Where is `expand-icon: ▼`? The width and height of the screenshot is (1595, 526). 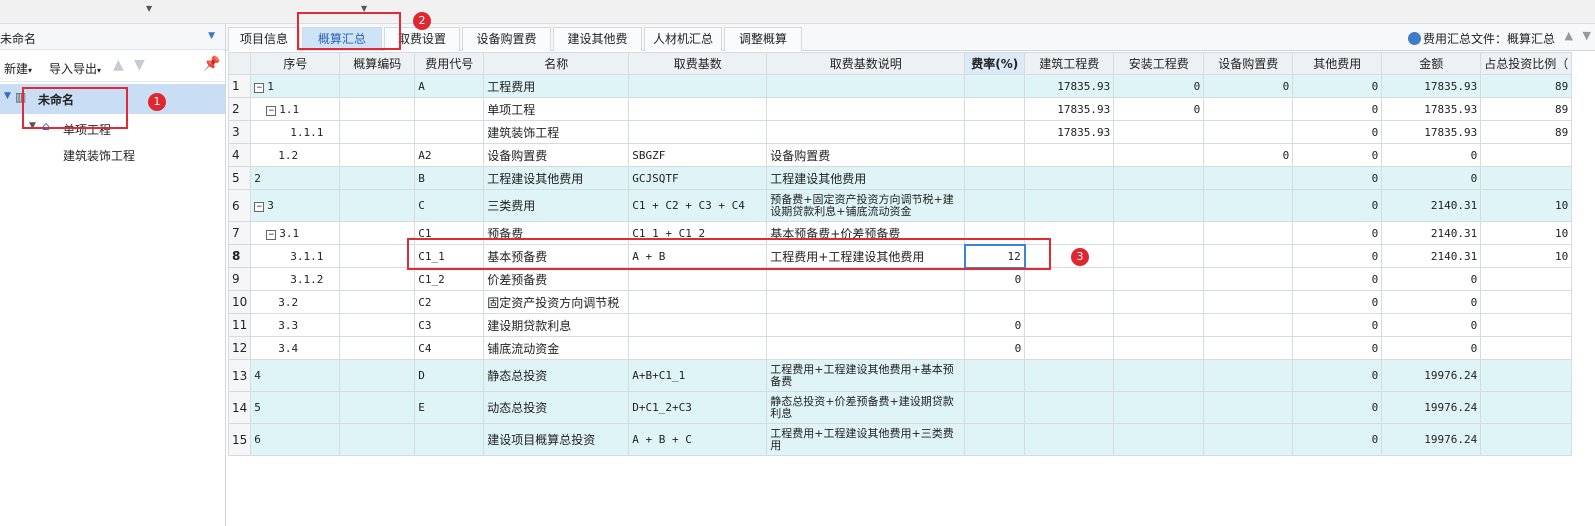 expand-icon: ▼ is located at coordinates (7, 96).